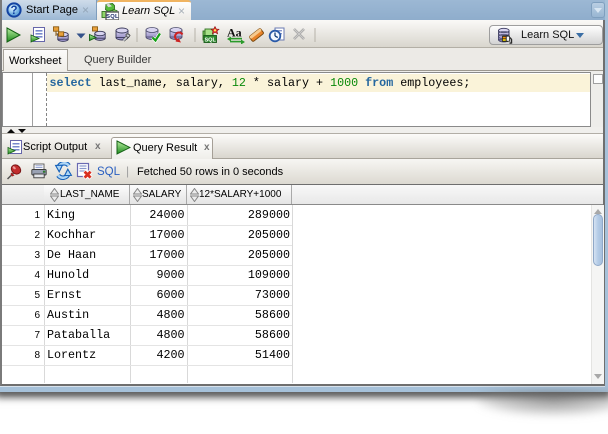 The image size is (608, 434). Describe the element at coordinates (234, 33) in the screenshot. I see `svg-text: Aa` at that location.